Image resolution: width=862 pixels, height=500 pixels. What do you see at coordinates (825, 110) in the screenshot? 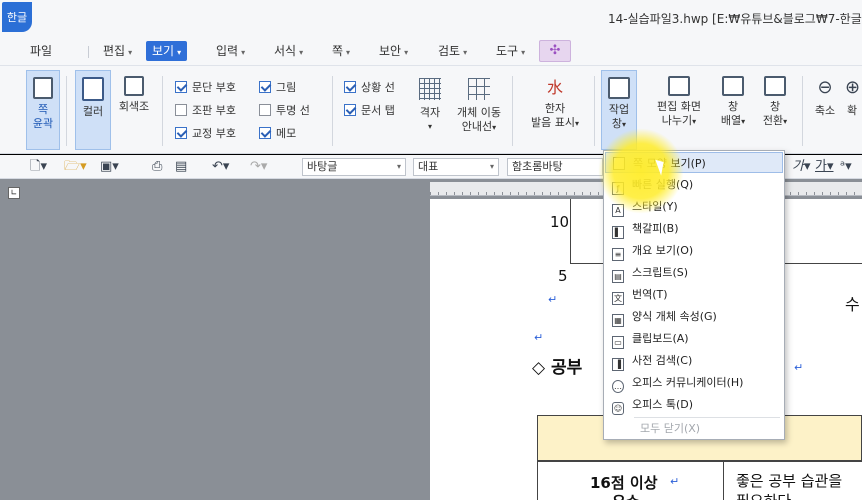
I see `zoom-out-button: ⊖ 축소` at bounding box center [825, 110].